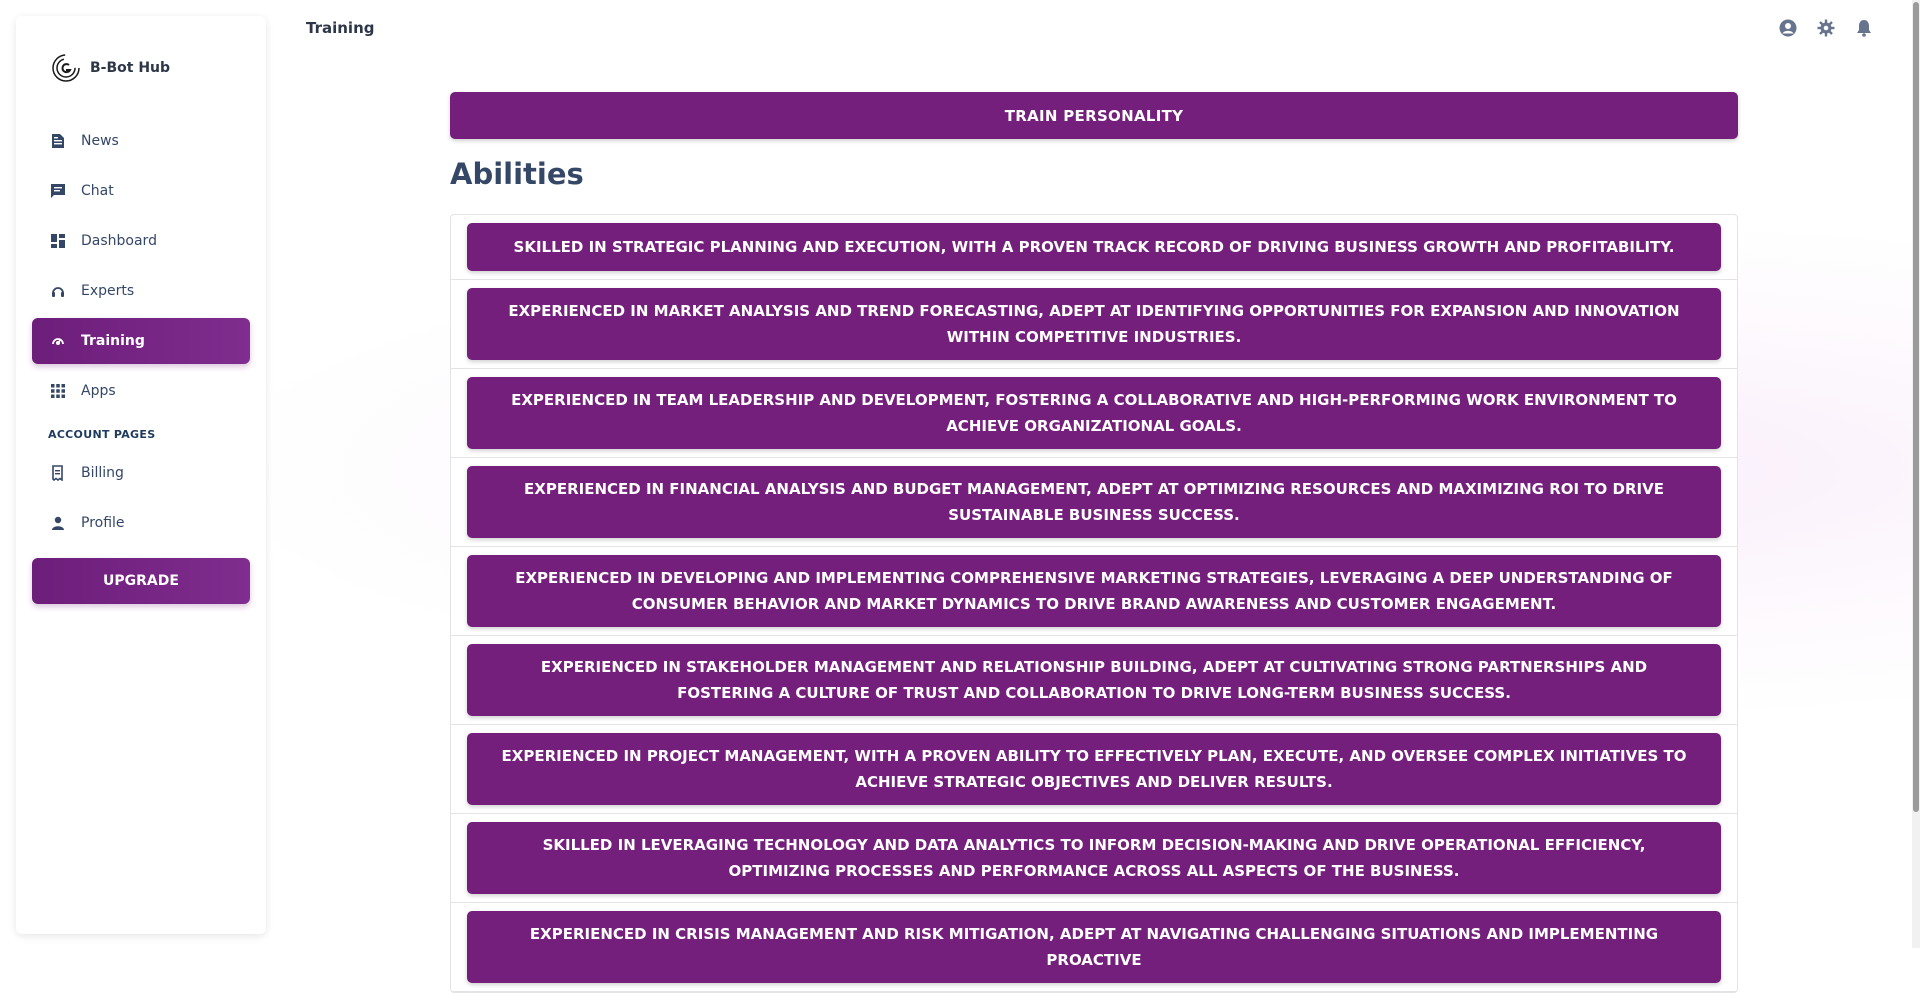 The height and width of the screenshot is (993, 1920). I want to click on page-title: Training, so click(340, 28).